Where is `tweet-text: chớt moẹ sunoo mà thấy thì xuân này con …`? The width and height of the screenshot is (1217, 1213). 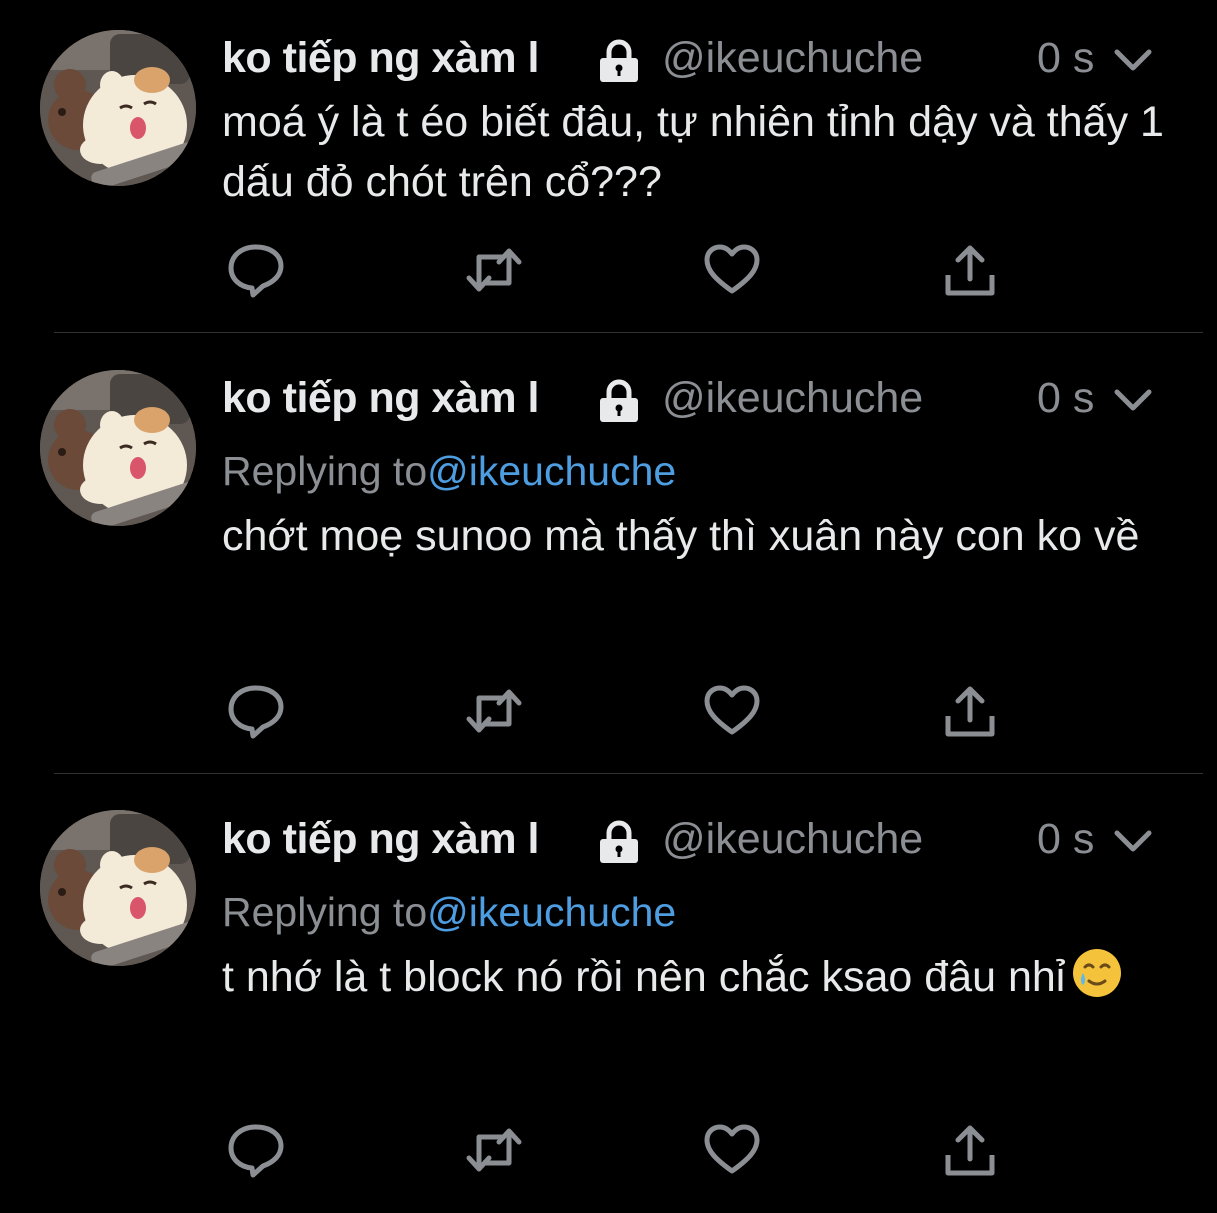
tweet-text: chớt moẹ sunoo mà thấy thì xuân này con … is located at coordinates (681, 536).